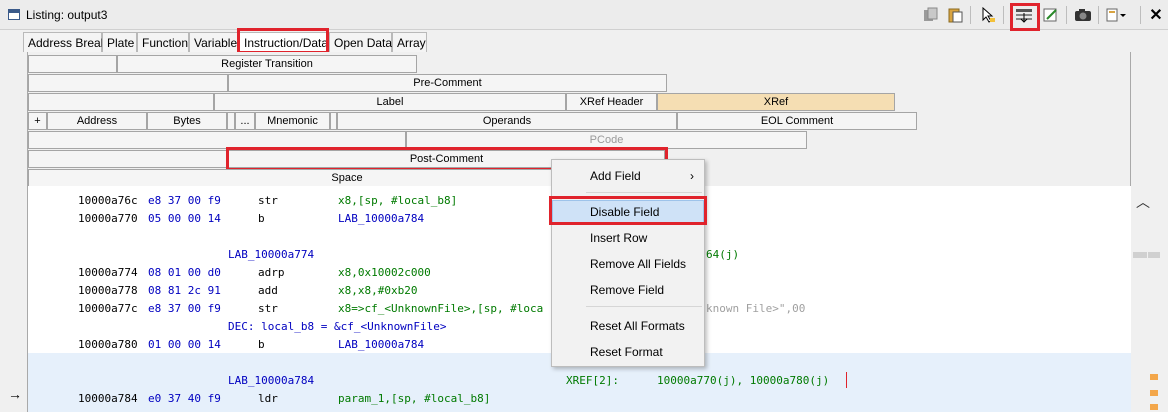 The image size is (1168, 412). I want to click on field-operands: Operands, so click(507, 121).